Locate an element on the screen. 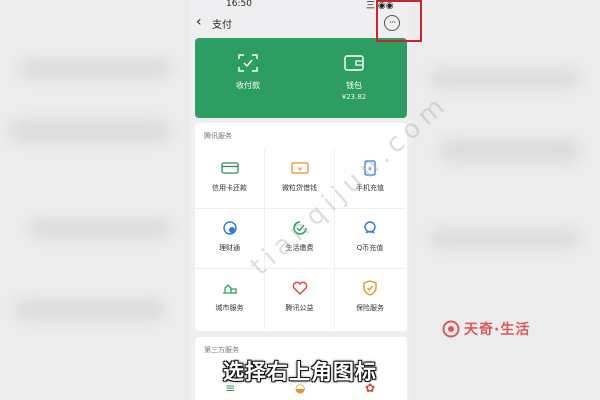 The image size is (600, 400). brand-mark-icon is located at coordinates (451, 329).